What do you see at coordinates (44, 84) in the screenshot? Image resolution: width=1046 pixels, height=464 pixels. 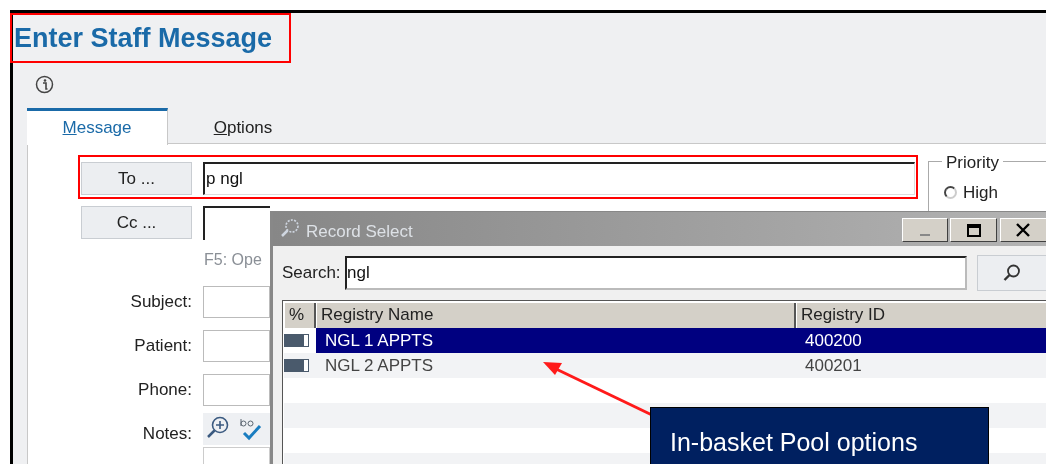 I see `info-icon` at bounding box center [44, 84].